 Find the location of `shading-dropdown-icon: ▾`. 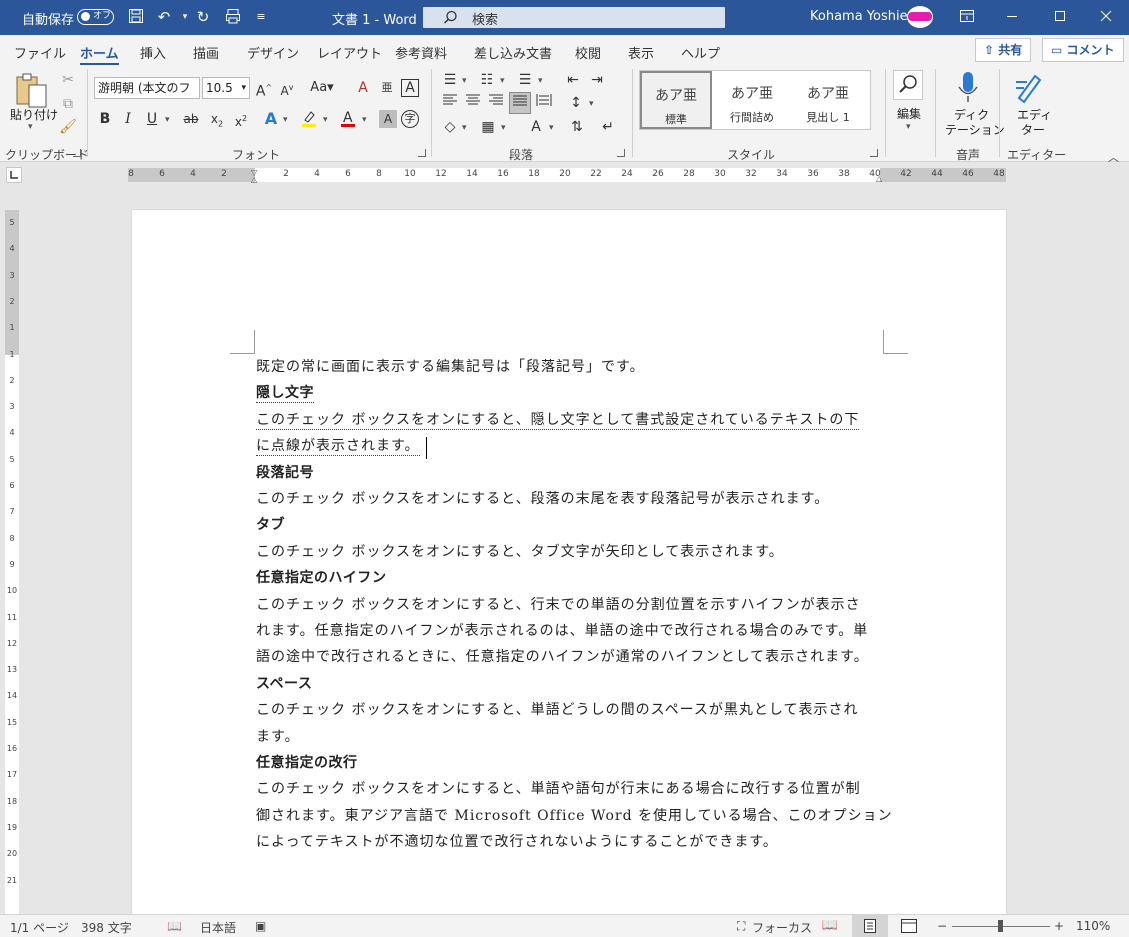

shading-dropdown-icon: ▾ is located at coordinates (464, 128).